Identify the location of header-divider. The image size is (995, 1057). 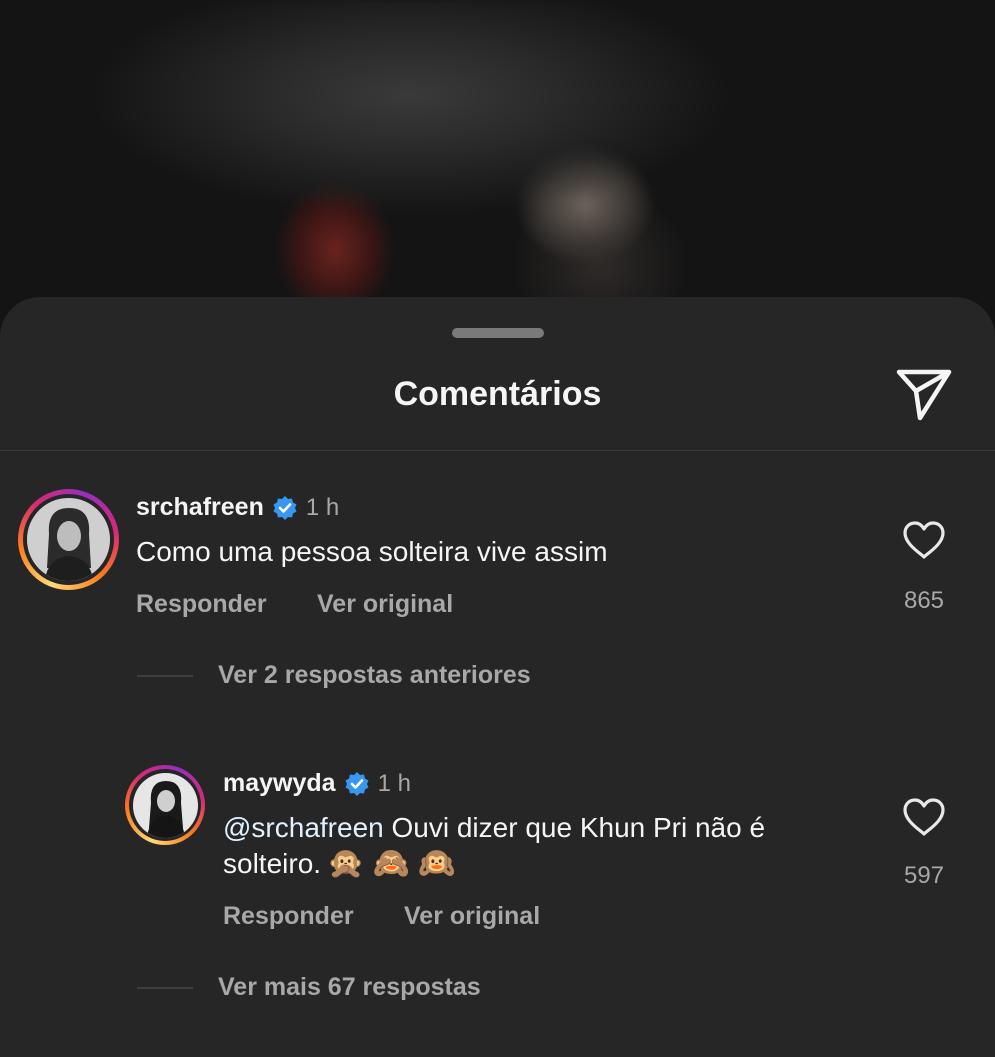
(497, 450).